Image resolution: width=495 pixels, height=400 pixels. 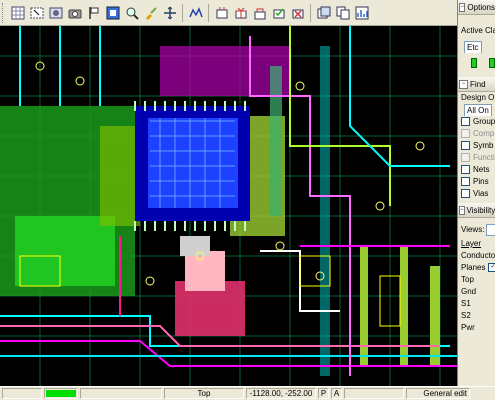 I want to click on group-label: Group, so click(x=484, y=121).